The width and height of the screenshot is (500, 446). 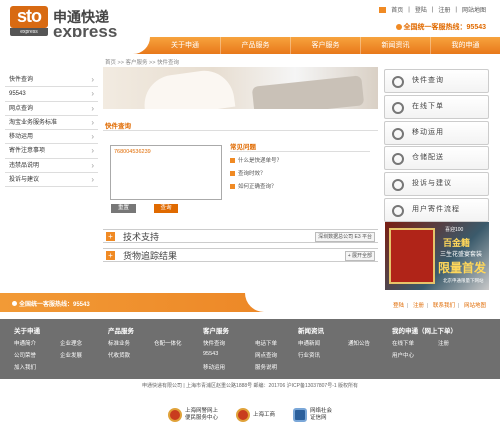 I want to click on promo-ad: 喜迎100 百金籍 三生花盛宴套装 限量首发 北京申通限量下网站, so click(x=437, y=256).